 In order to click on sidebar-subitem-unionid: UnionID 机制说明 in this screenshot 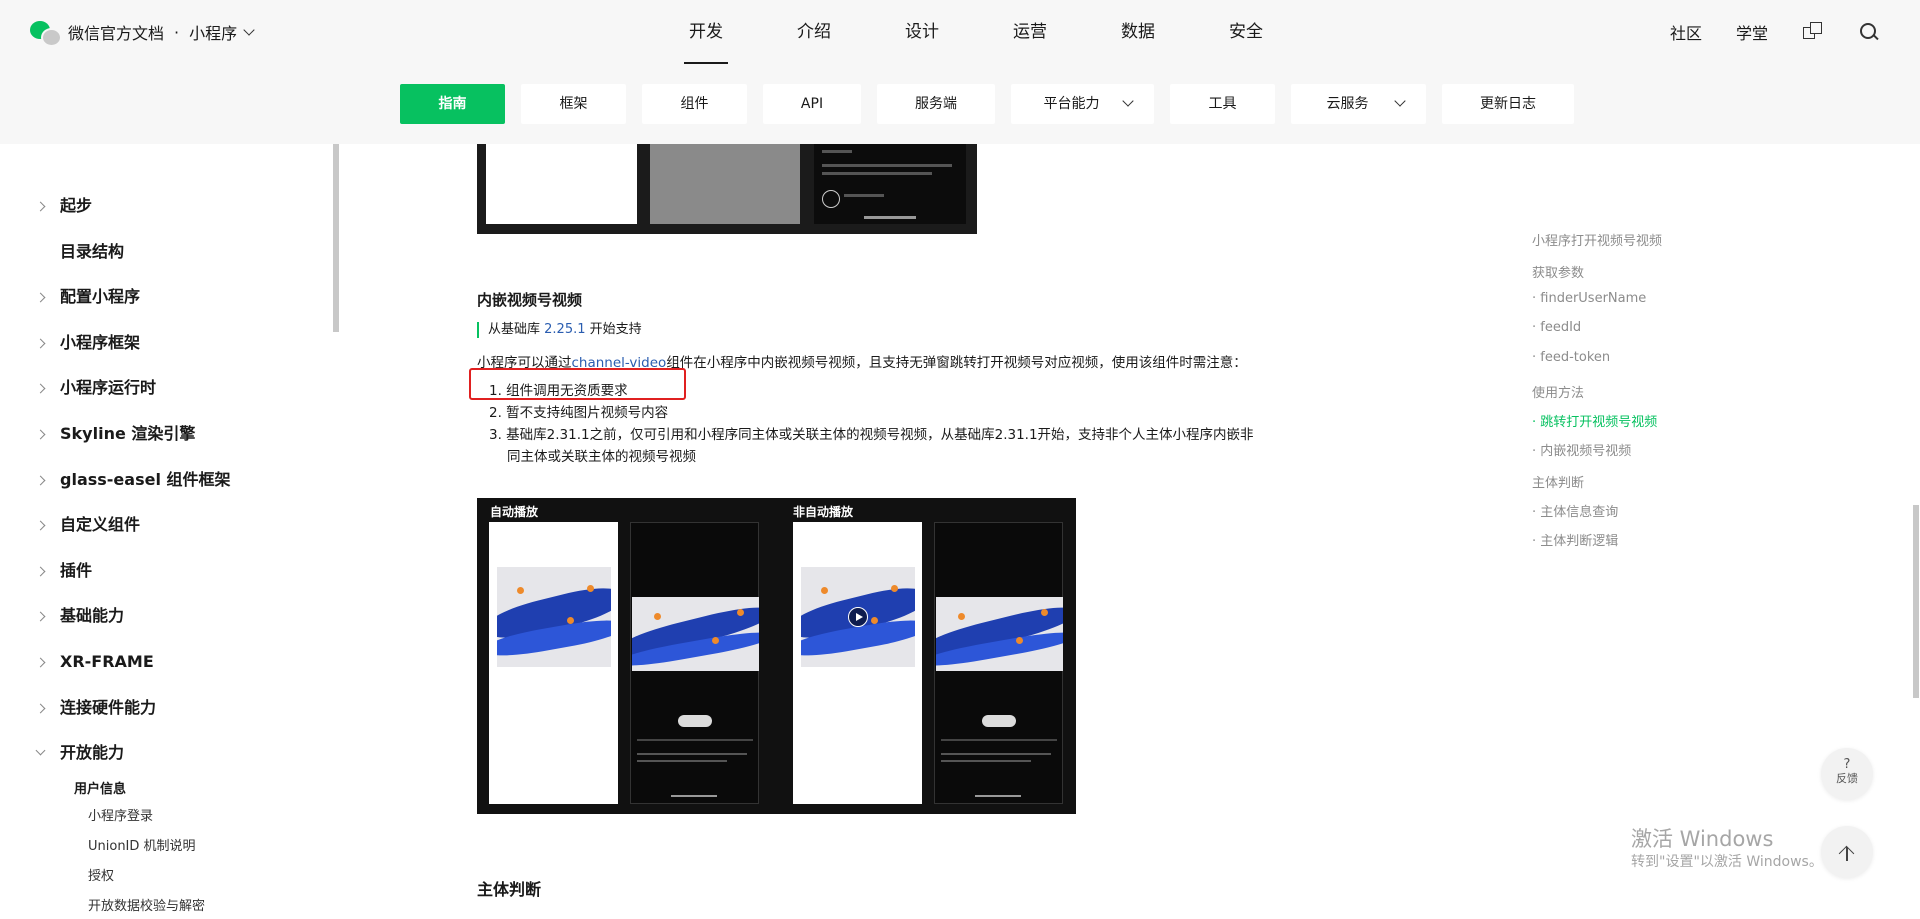, I will do `click(142, 844)`.